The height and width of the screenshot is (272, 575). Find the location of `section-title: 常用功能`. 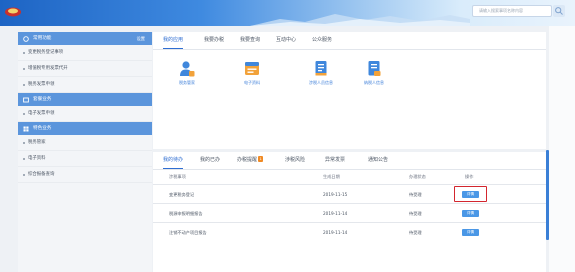

section-title: 常用功能 is located at coordinates (42, 38).